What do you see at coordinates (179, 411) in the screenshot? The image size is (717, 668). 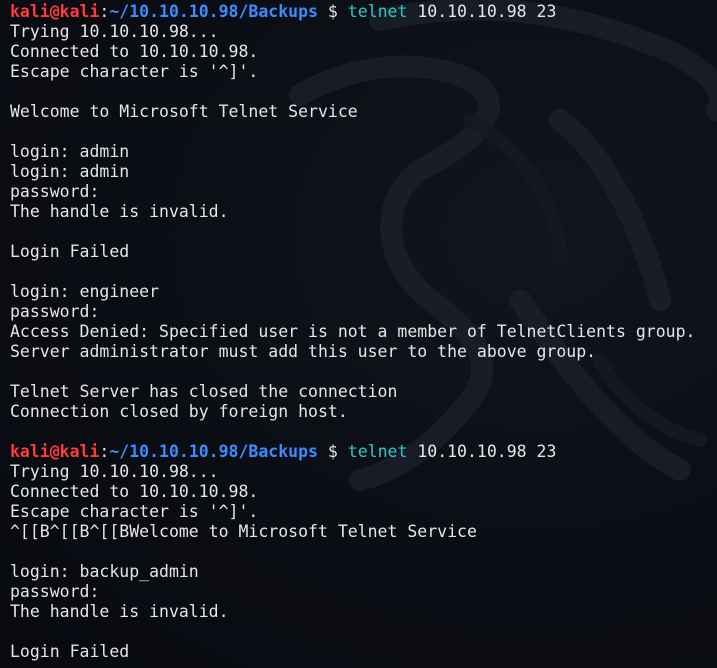 I see `output-line: Connection closed by foreign host.` at bounding box center [179, 411].